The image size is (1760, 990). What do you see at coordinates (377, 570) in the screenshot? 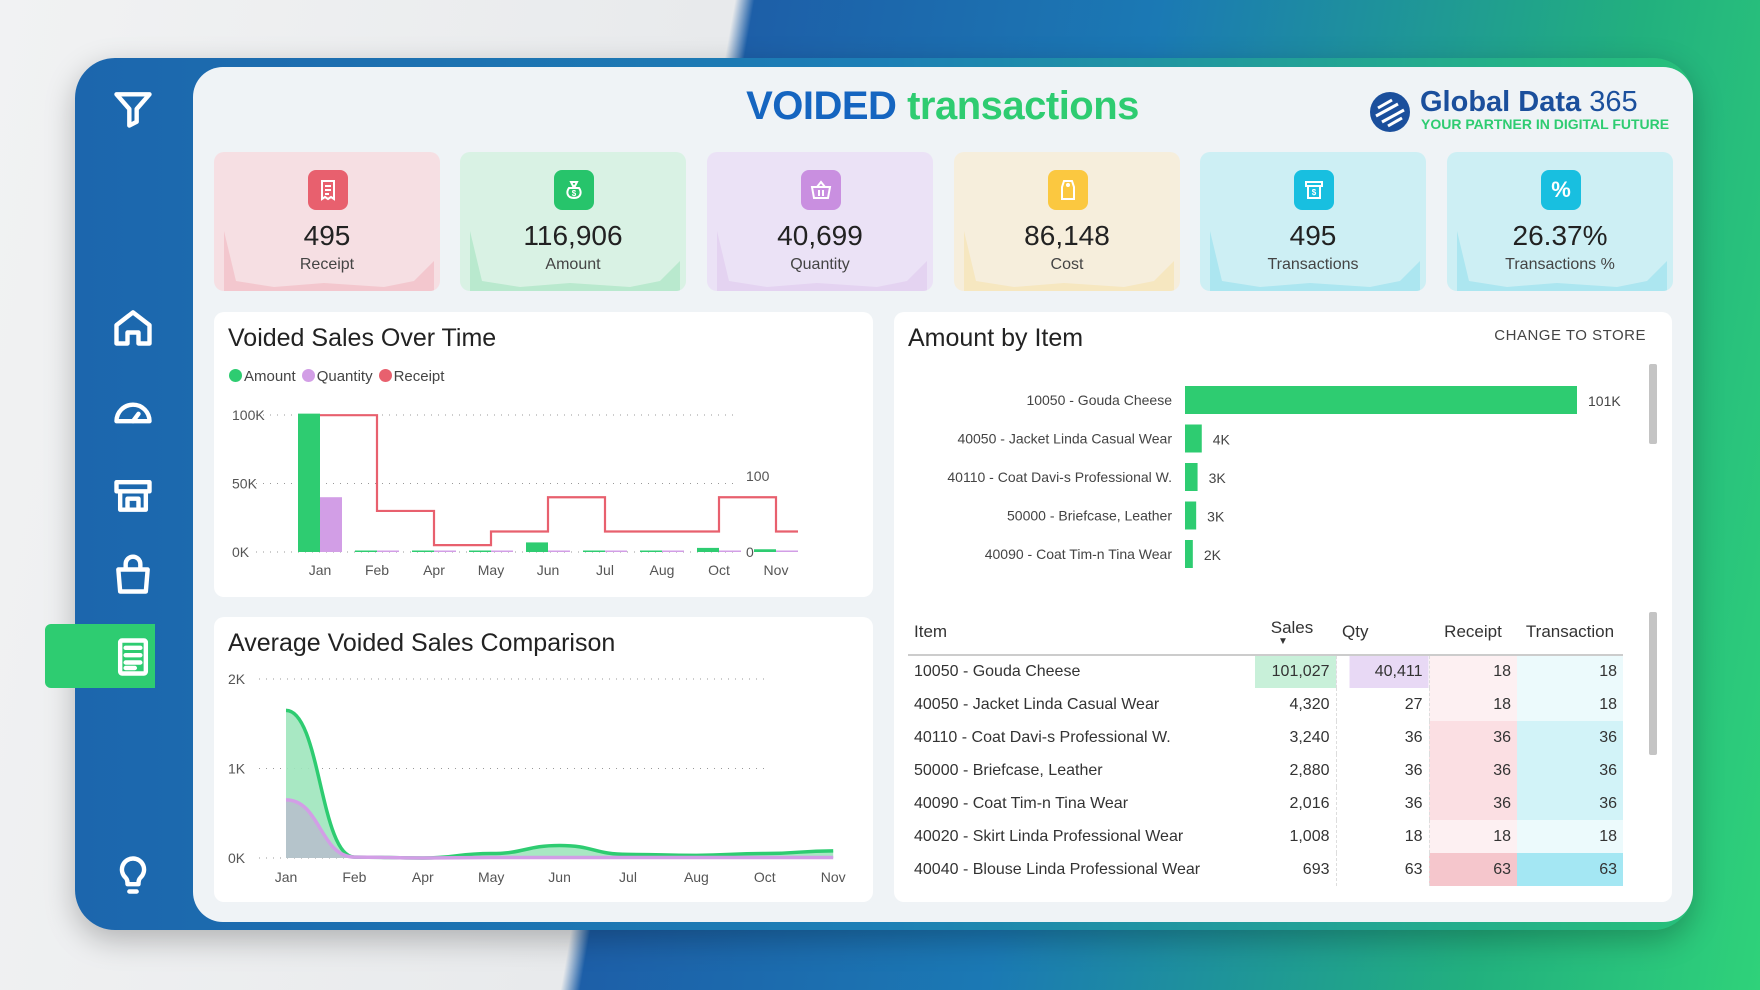
I see `x-tick-label: Feb` at bounding box center [377, 570].